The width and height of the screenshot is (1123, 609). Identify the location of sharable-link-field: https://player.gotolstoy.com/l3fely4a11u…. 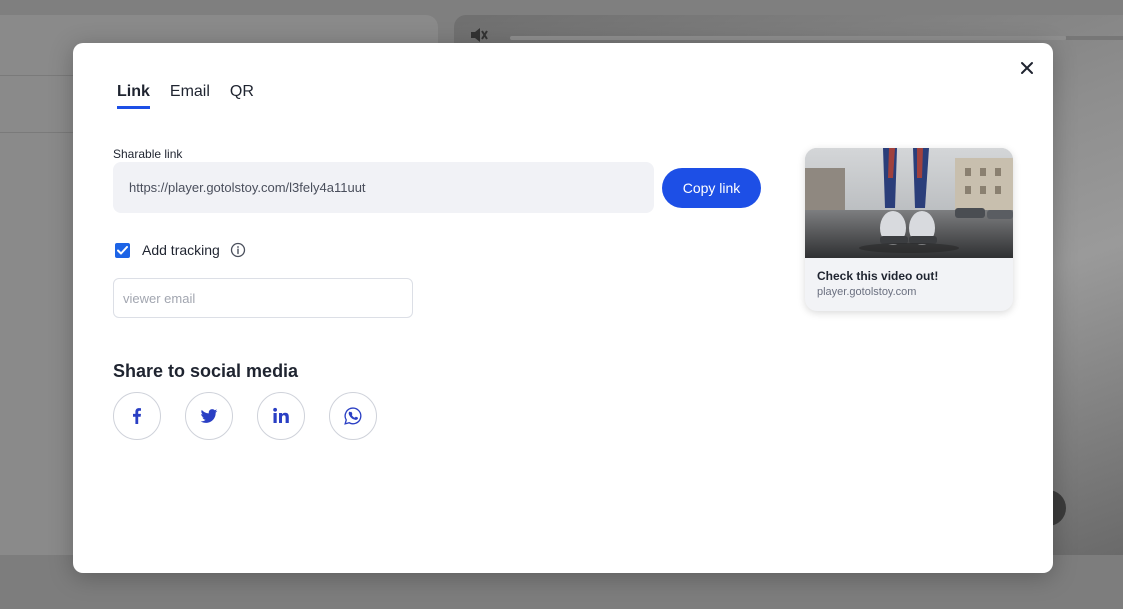
(383, 187).